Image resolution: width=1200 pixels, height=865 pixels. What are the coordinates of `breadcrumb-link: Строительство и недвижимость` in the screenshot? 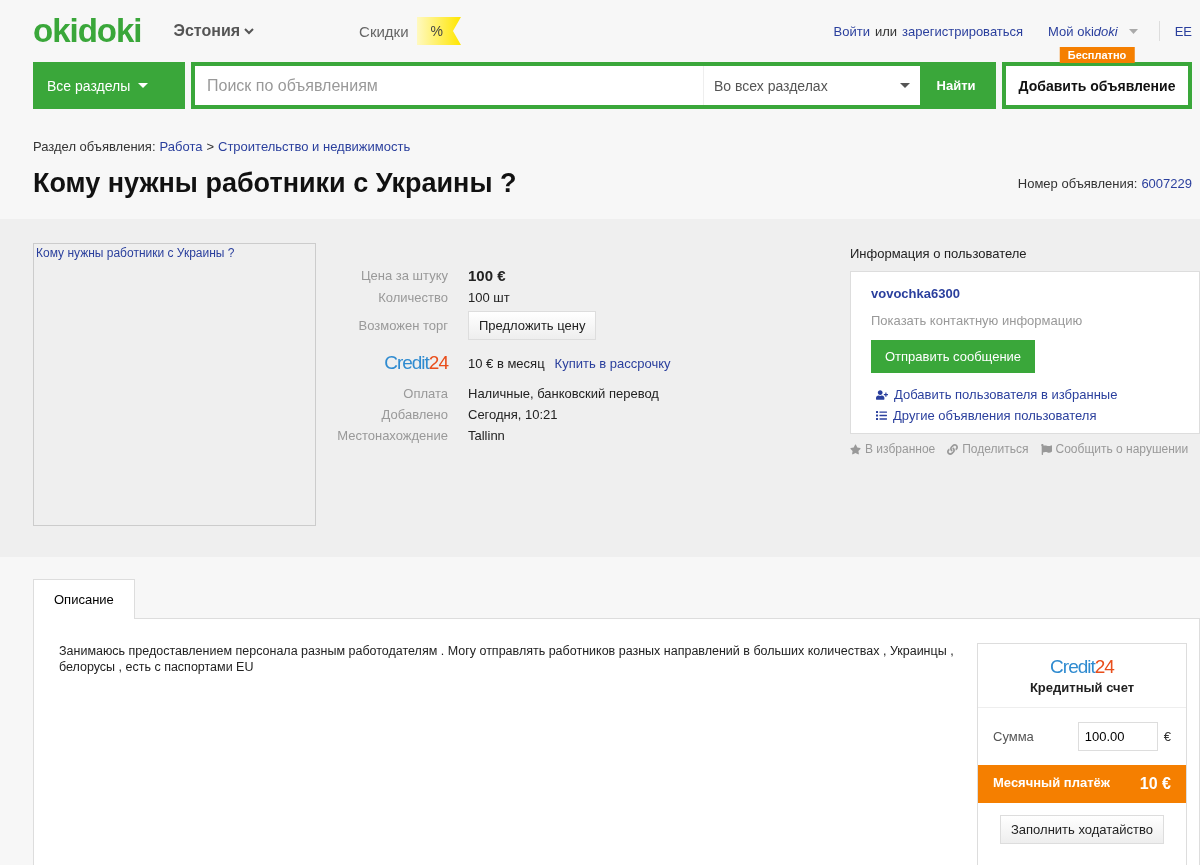 It's located at (314, 146).